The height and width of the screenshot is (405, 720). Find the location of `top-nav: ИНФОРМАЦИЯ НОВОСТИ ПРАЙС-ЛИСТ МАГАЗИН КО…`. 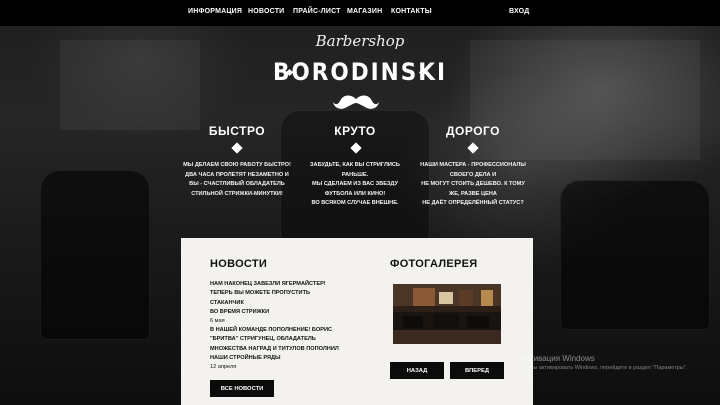

top-nav: ИНФОРМАЦИЯ НОВОСТИ ПРАЙС-ЛИСТ МАГАЗИН КО… is located at coordinates (360, 13).